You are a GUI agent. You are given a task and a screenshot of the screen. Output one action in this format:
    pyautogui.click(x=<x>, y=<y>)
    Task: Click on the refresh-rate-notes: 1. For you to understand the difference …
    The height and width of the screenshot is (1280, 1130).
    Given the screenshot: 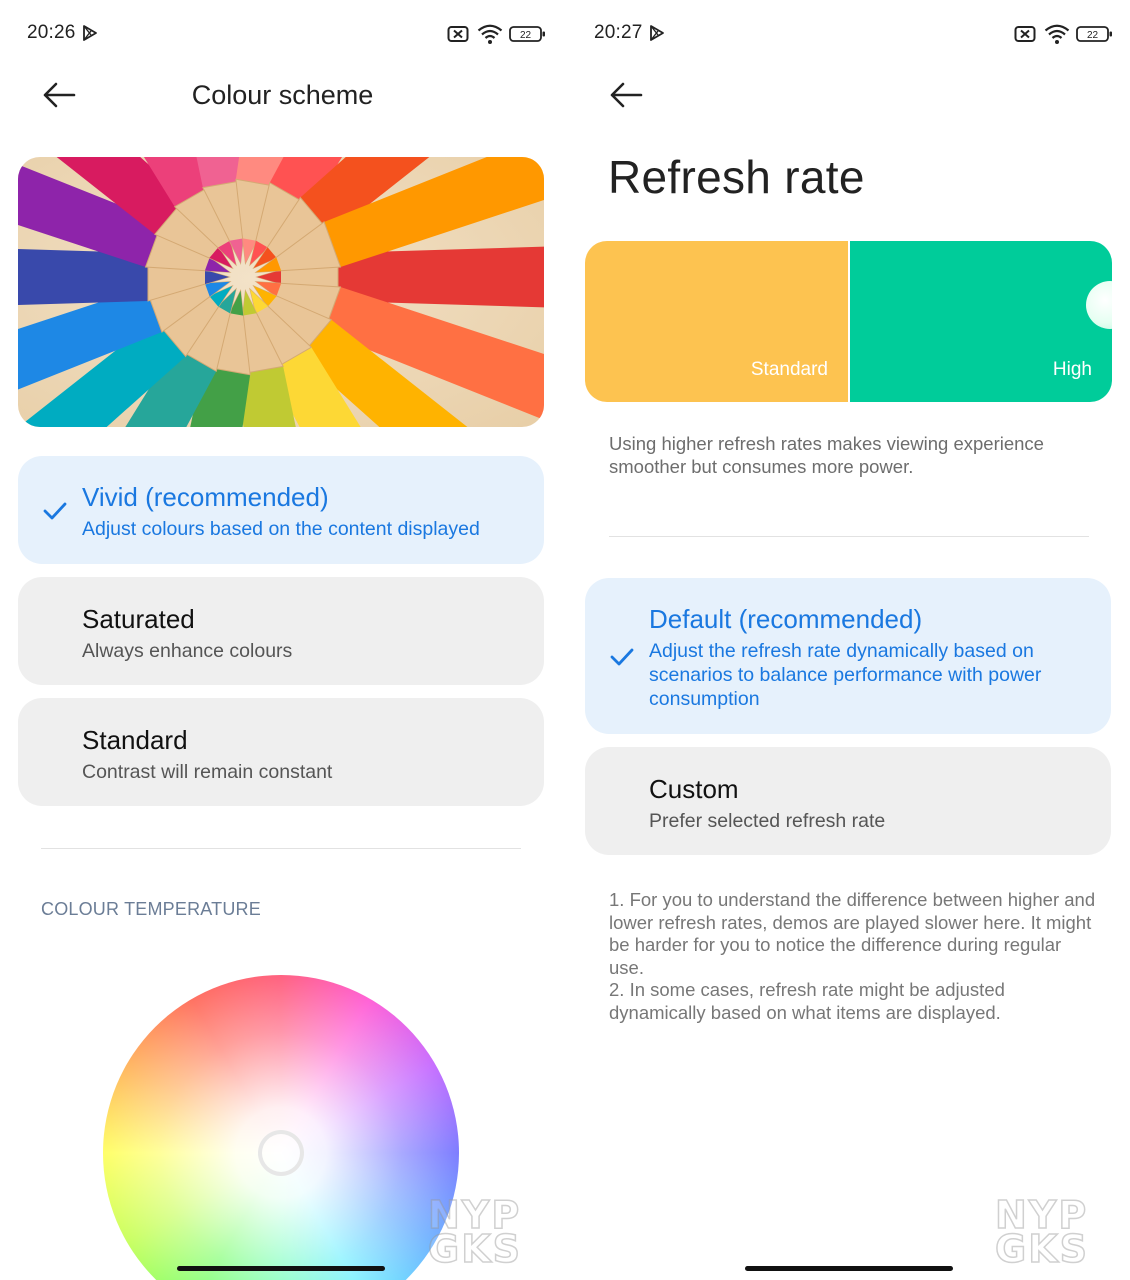 What is the action you would take?
    pyautogui.click(x=852, y=956)
    